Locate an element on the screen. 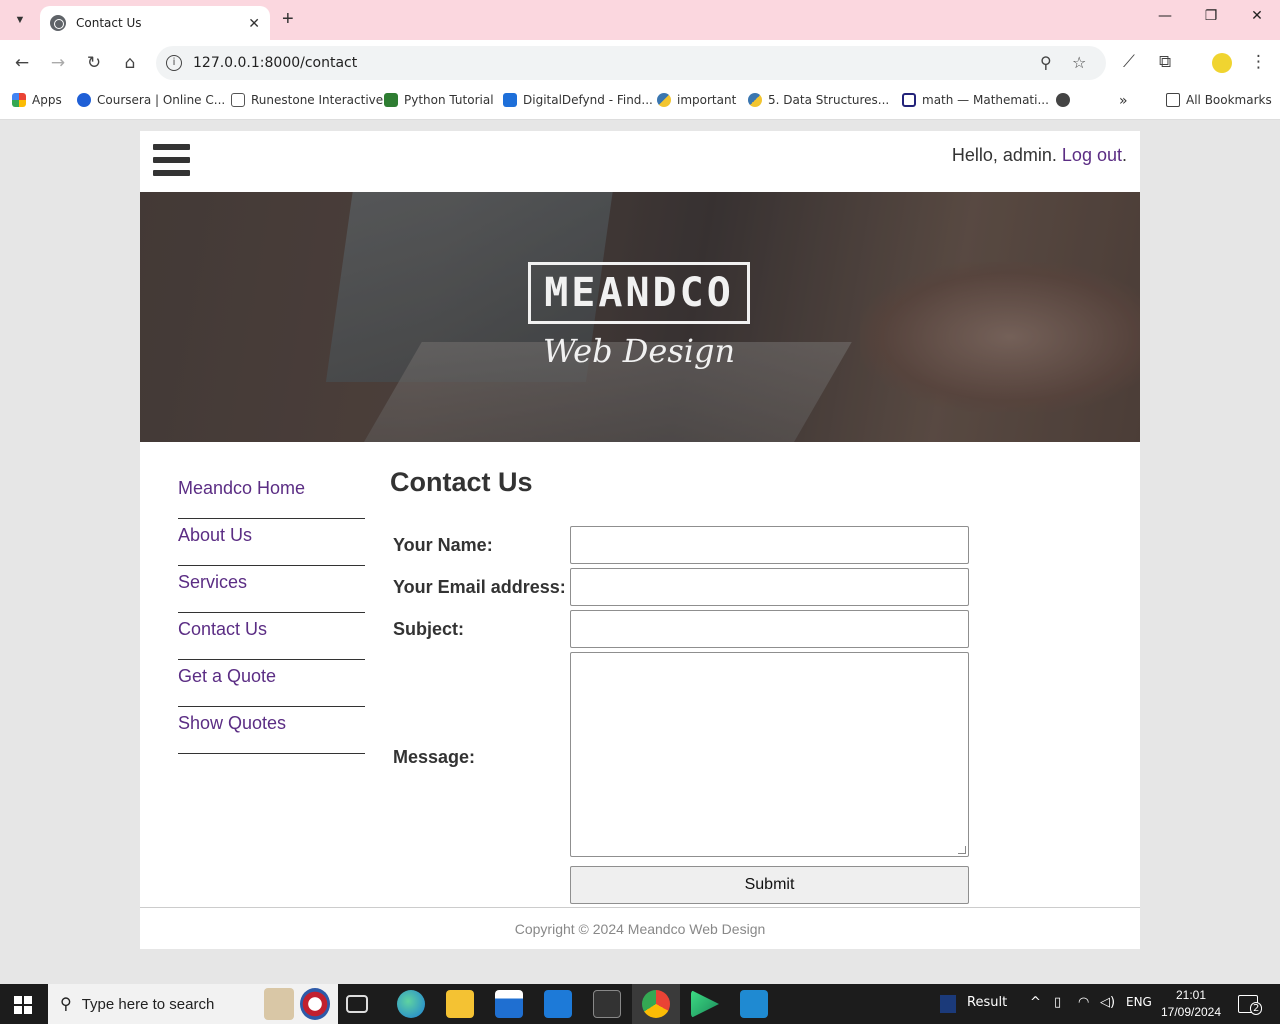 Image resolution: width=1280 pixels, height=1024 pixels. math-icon is located at coordinates (909, 100).